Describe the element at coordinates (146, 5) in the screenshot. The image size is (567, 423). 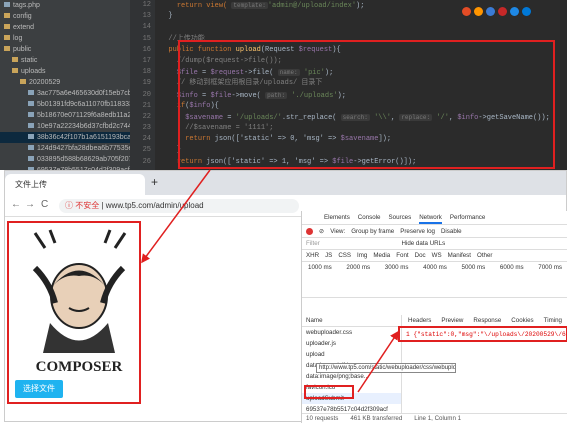
I see `line-number: 12` at that location.